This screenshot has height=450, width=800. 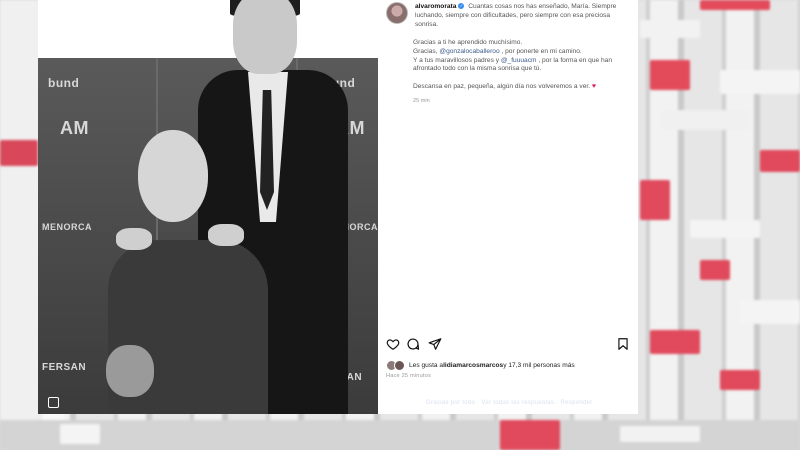 I want to click on caption-paragraph: Gracias,, so click(x=426, y=51).